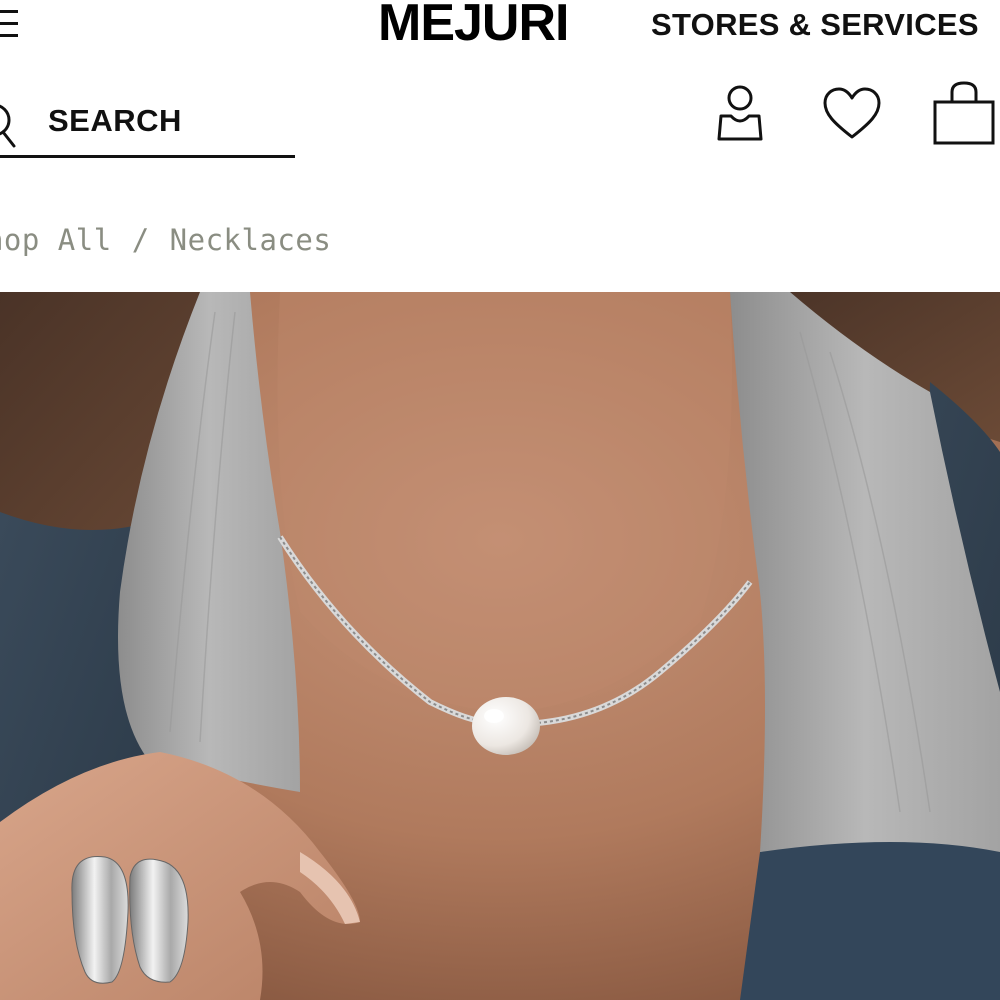 Image resolution: width=1000 pixels, height=1000 pixels. What do you see at coordinates (815, 24) in the screenshot?
I see `stores-services-link: STORES & SERVICES` at bounding box center [815, 24].